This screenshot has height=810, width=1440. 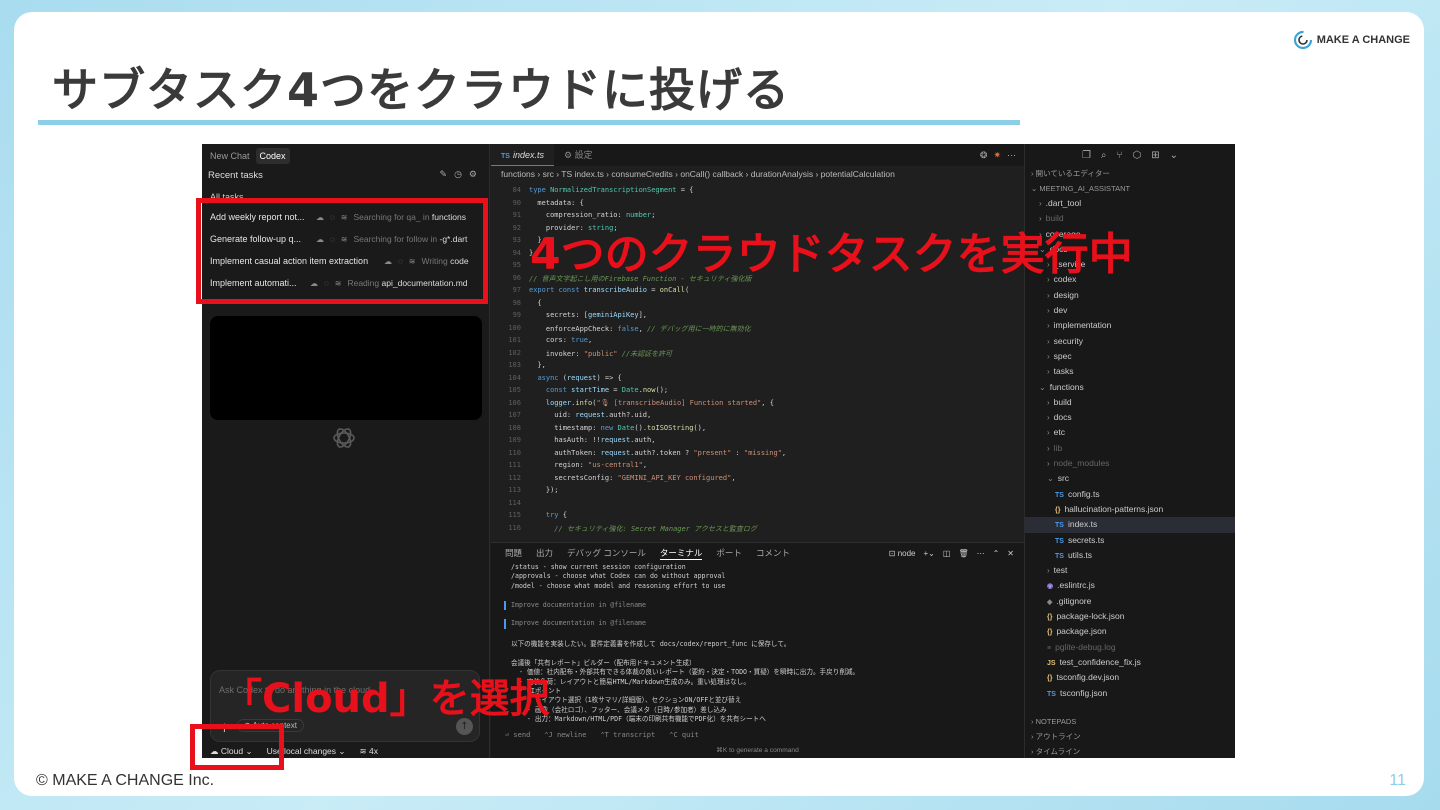 What do you see at coordinates (1051, 663) in the screenshot?
I see `file-type-icon: JS` at bounding box center [1051, 663].